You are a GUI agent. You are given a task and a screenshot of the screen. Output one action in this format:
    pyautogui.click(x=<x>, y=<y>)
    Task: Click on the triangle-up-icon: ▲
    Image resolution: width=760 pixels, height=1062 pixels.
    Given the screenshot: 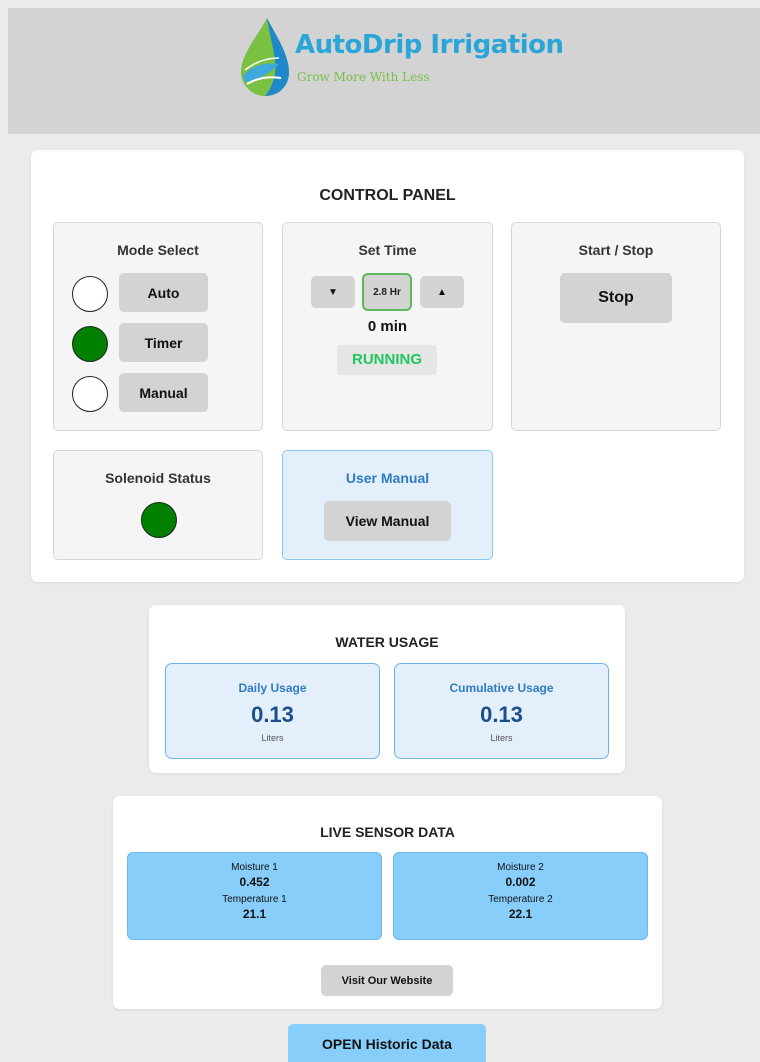 What is the action you would take?
    pyautogui.click(x=442, y=292)
    